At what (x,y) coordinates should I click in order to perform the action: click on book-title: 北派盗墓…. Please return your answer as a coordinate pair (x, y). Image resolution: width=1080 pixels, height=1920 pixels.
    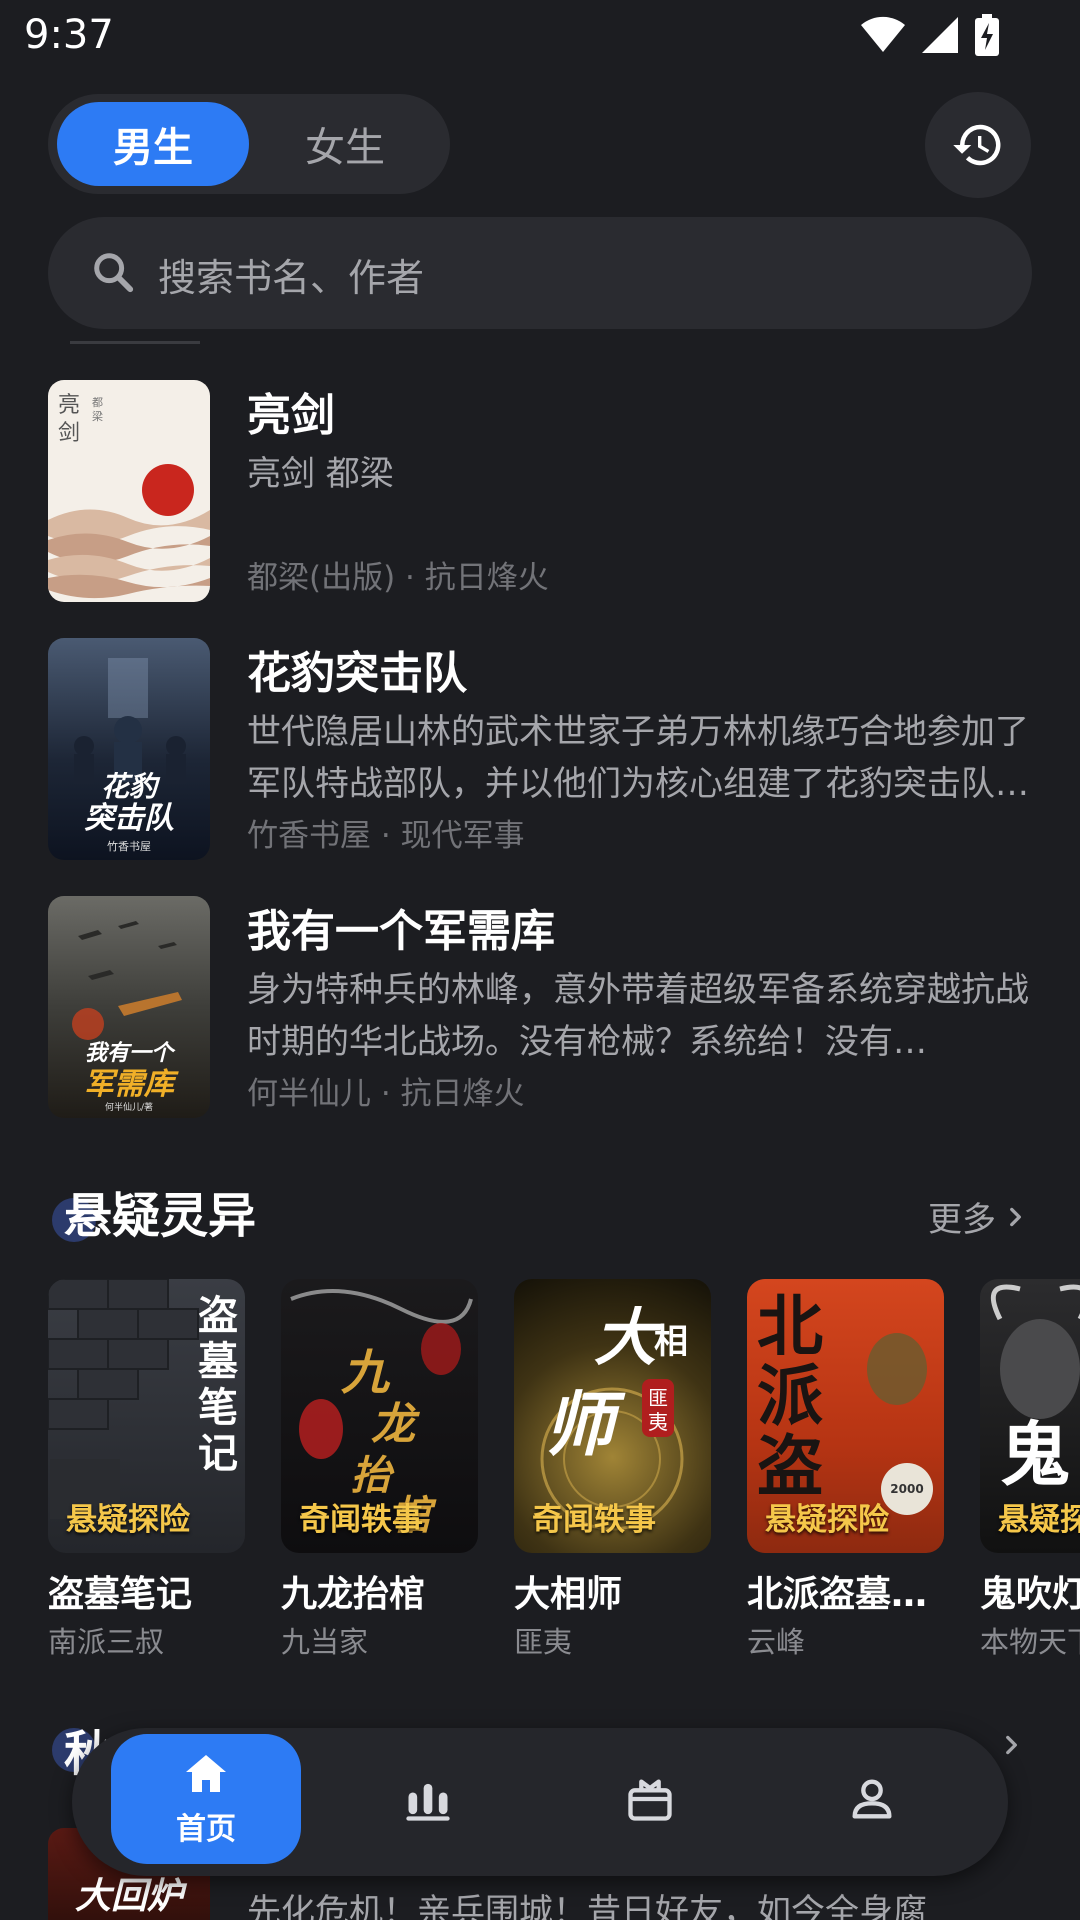
    Looking at the image, I should click on (837, 1594).